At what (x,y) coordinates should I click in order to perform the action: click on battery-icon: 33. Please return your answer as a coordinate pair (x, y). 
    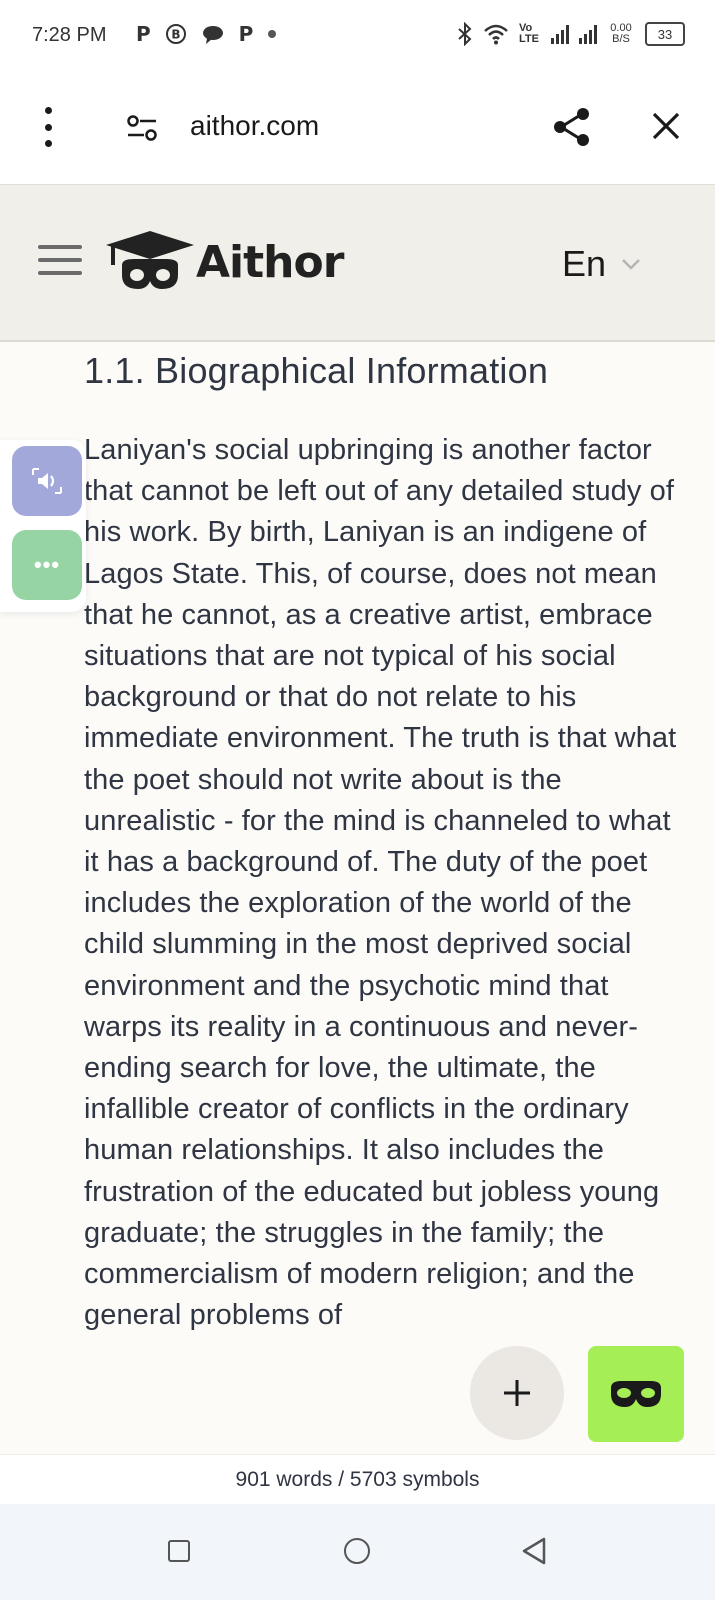
    Looking at the image, I should click on (665, 34).